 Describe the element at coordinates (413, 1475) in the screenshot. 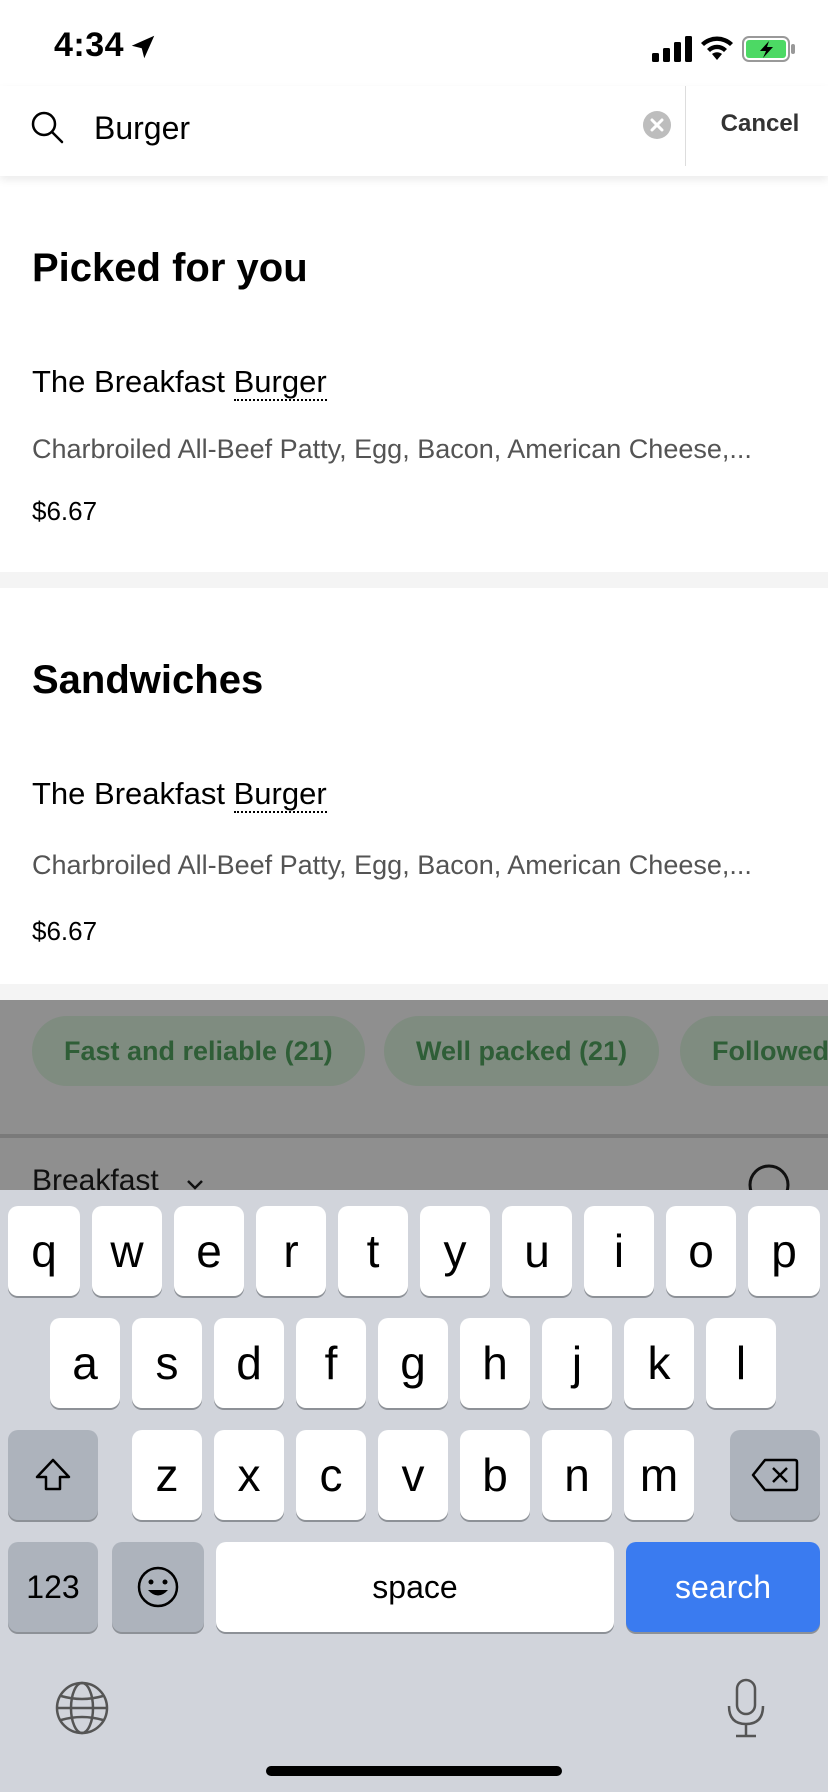

I see `key-v: v` at that location.